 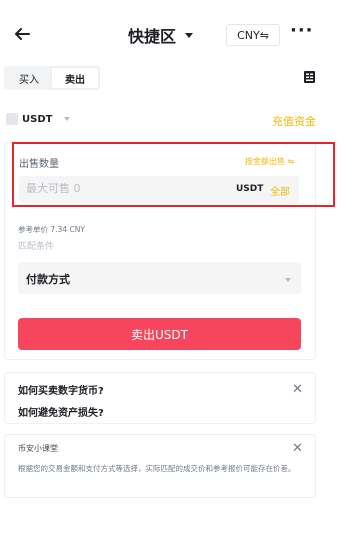 I want to click on header: 快捷区 CNY⇋ ···, so click(x=171, y=33).